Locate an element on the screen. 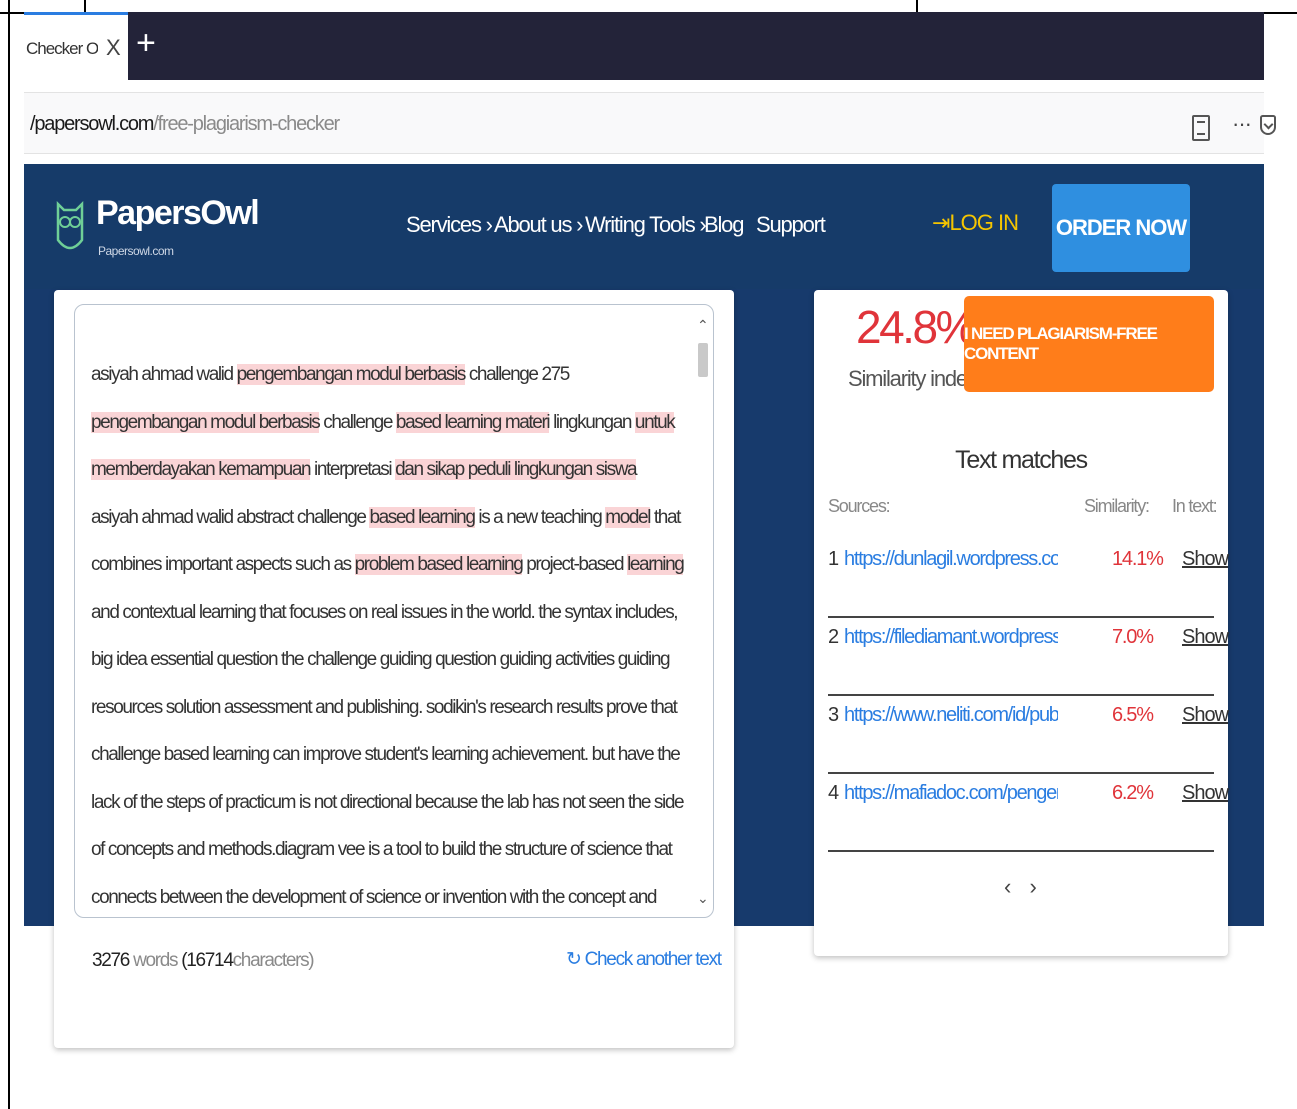  col-in-text: In text: is located at coordinates (1195, 506).